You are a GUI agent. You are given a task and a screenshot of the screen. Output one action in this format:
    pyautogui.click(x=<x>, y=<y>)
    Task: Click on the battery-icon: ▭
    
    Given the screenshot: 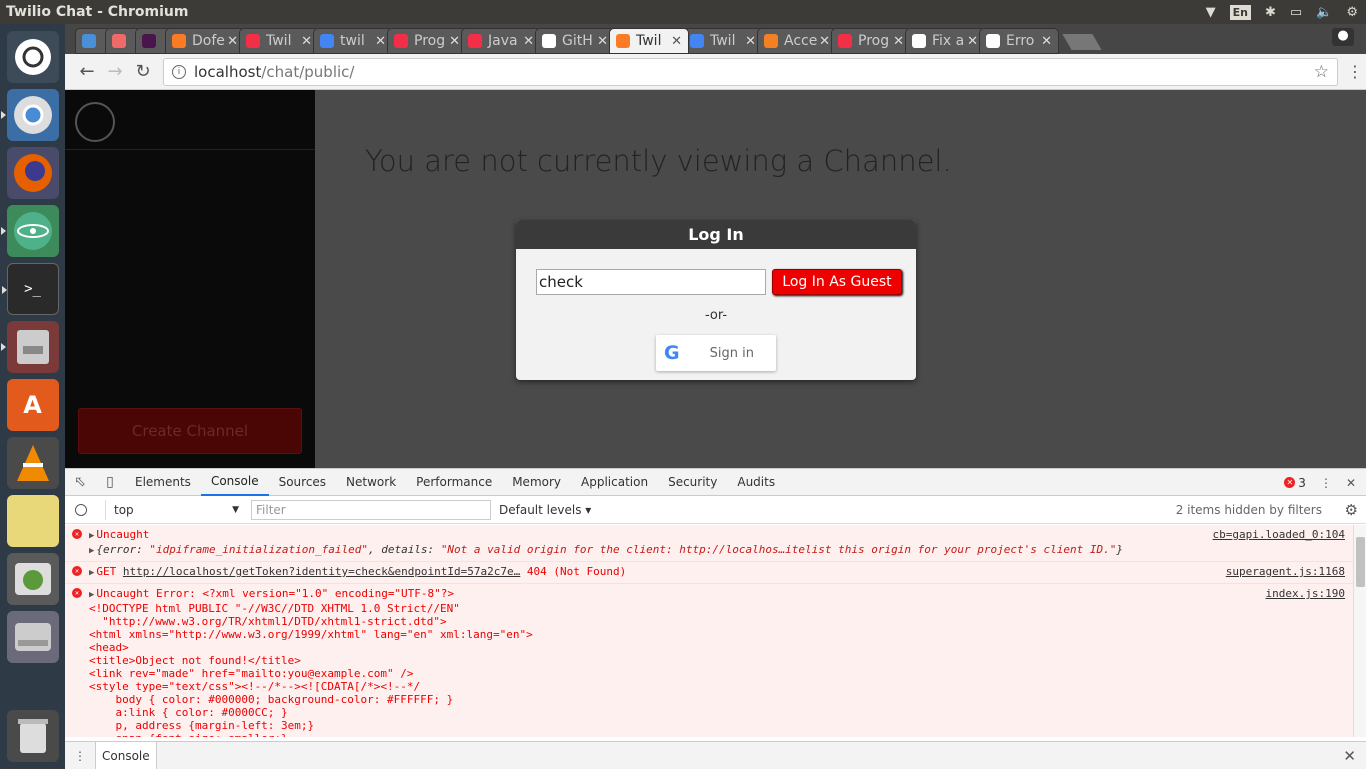 What is the action you would take?
    pyautogui.click(x=1296, y=12)
    